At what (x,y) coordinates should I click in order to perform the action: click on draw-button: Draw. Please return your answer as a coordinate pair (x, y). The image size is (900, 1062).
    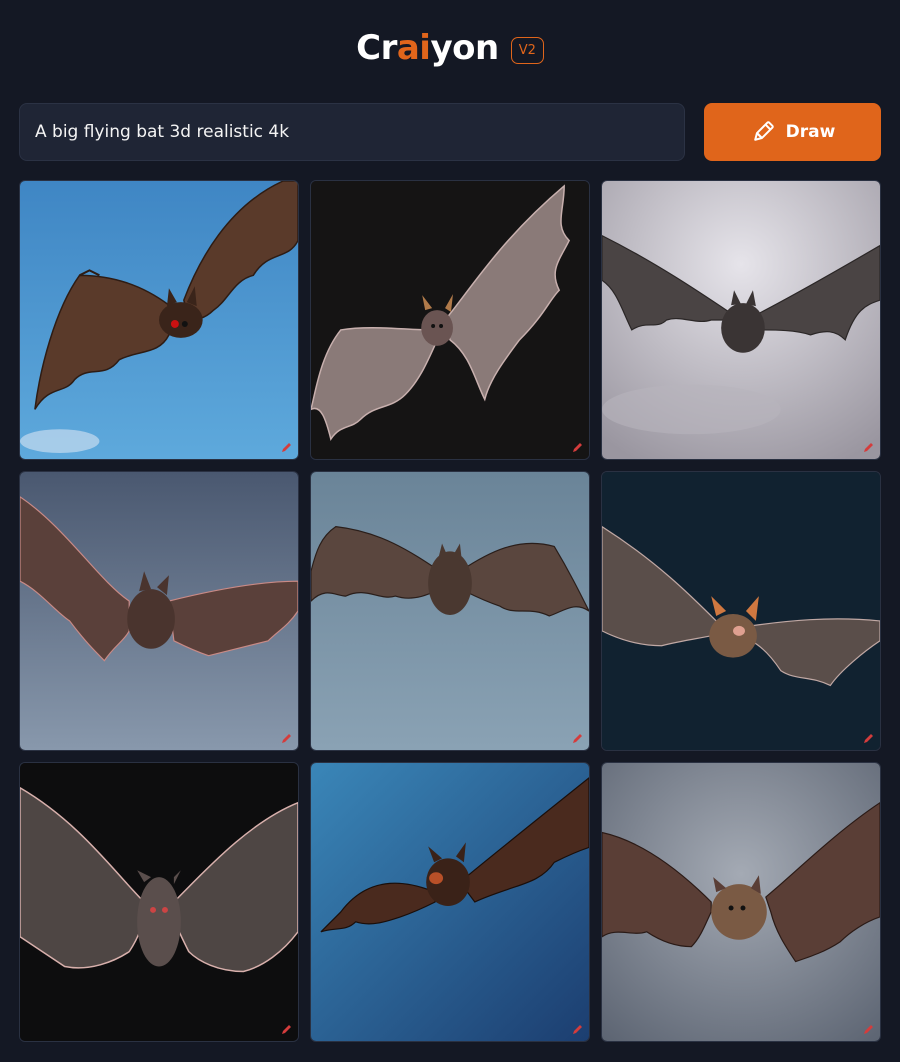
    Looking at the image, I should click on (792, 132).